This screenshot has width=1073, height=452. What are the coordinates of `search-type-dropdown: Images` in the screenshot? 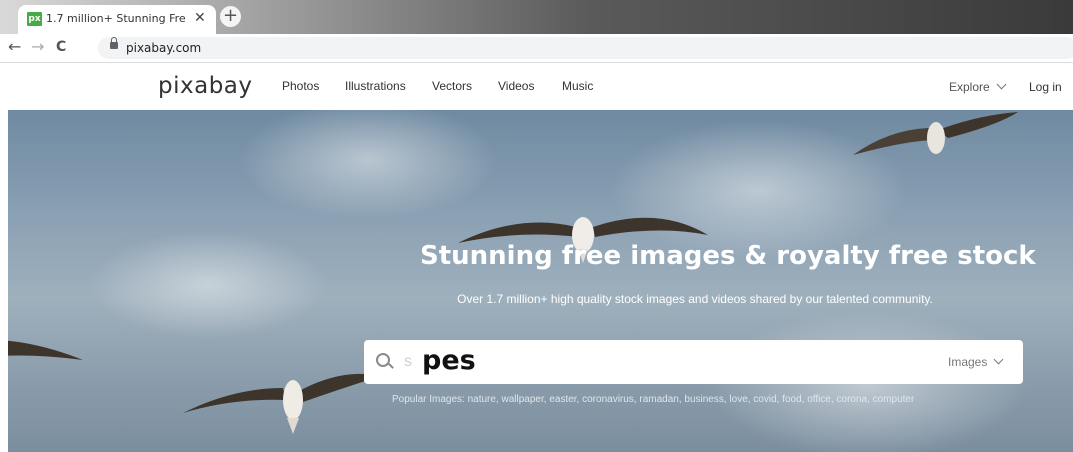 It's located at (976, 361).